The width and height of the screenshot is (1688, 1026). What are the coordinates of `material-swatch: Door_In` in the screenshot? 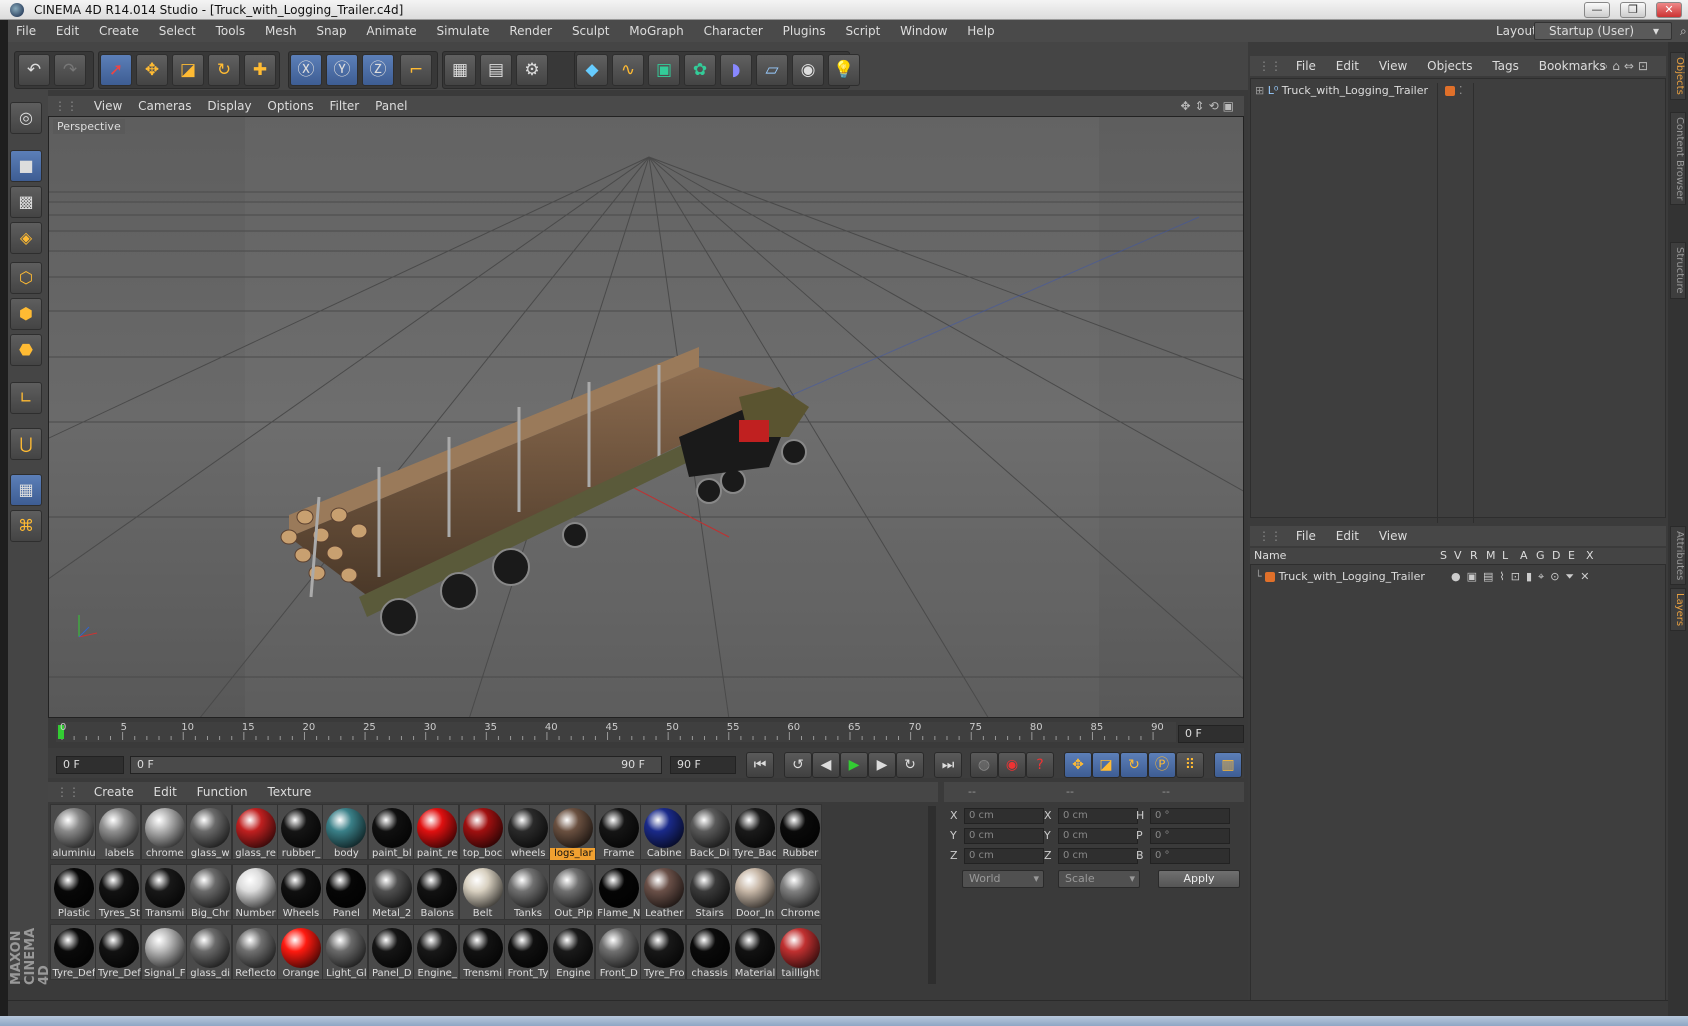 It's located at (754, 892).